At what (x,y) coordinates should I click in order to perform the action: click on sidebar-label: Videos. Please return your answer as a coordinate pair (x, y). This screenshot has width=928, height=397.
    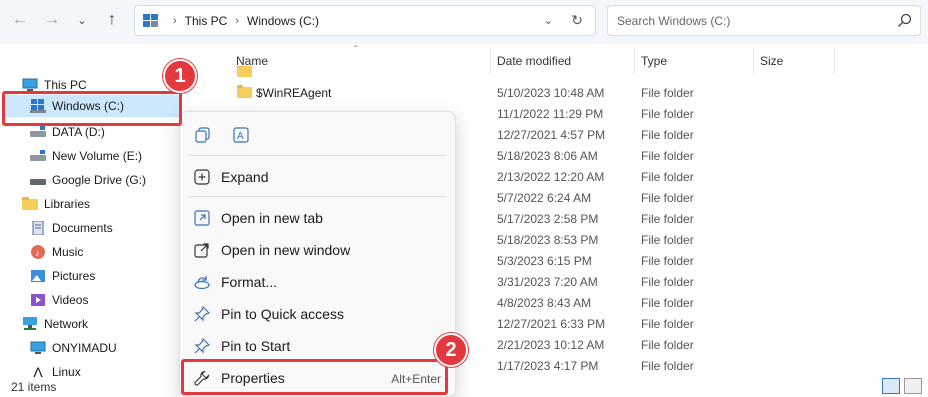
    Looking at the image, I should click on (70, 300).